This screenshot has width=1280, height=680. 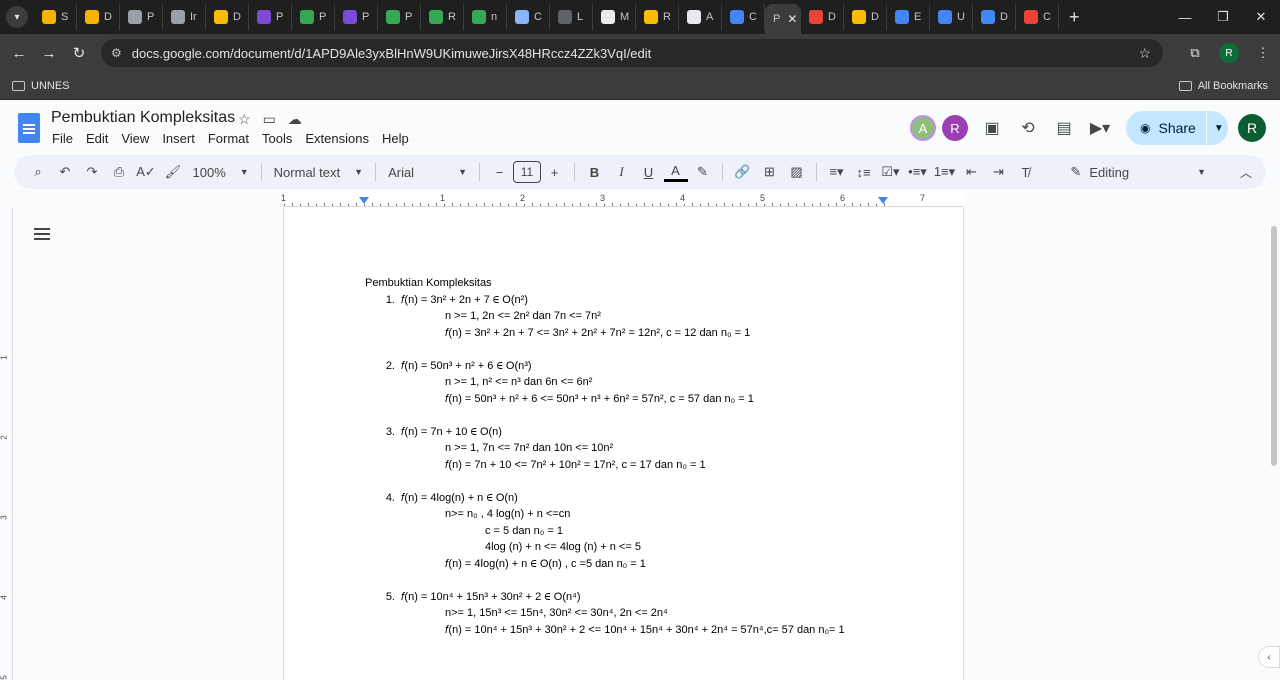 What do you see at coordinates (65, 172) in the screenshot?
I see `undo-icon: ↶` at bounding box center [65, 172].